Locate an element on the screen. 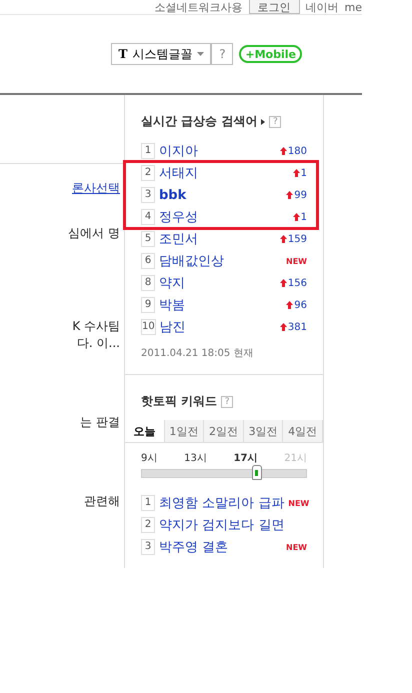 The image size is (412, 693). time-label: 17시 is located at coordinates (246, 458).